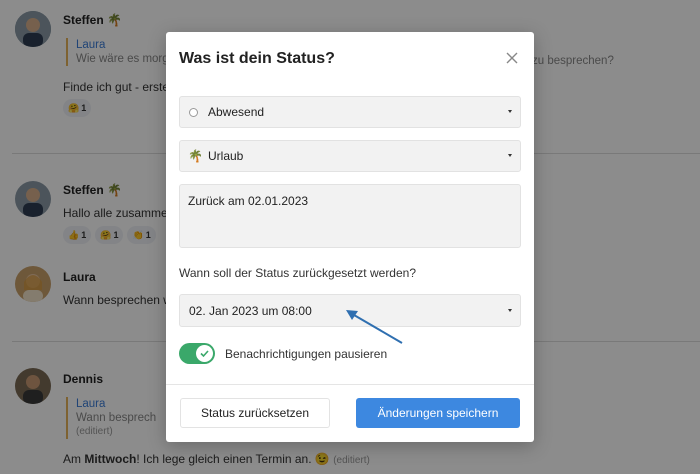 This screenshot has height=474, width=700. I want to click on presence-select: Abwesend, so click(350, 112).